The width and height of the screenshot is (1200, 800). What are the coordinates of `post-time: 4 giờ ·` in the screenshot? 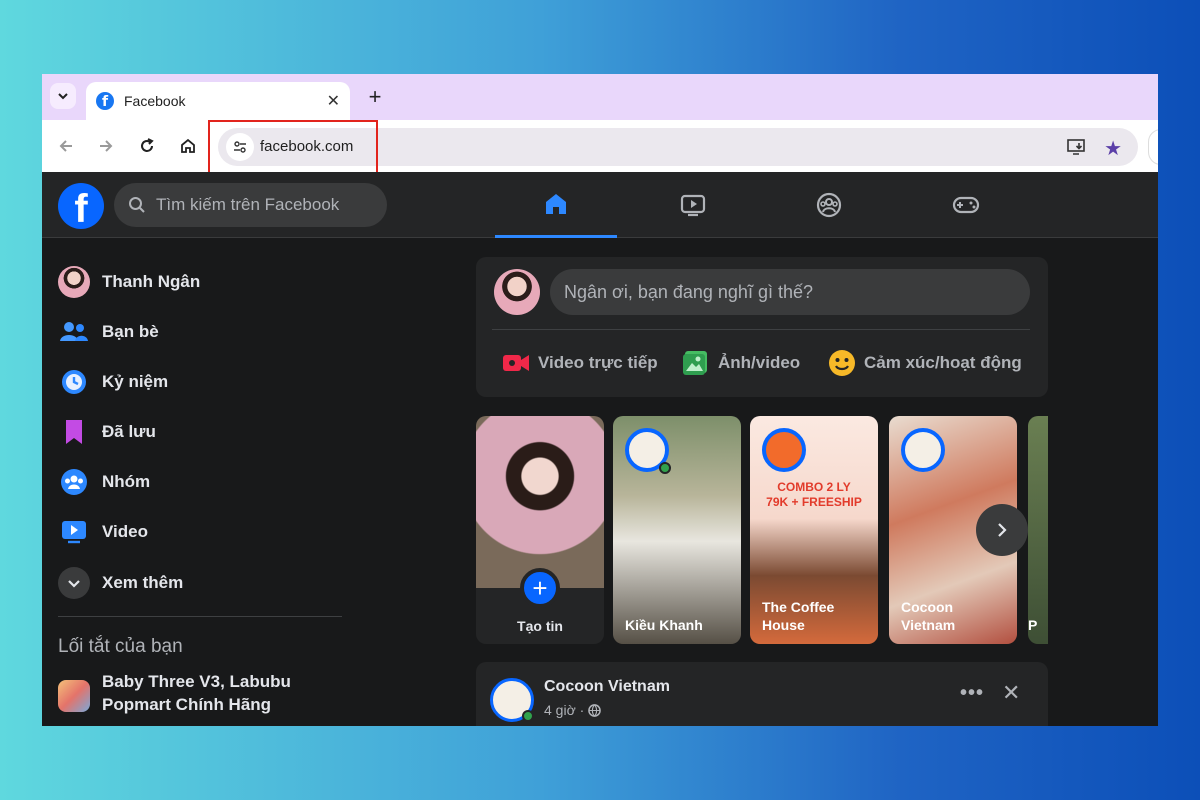 It's located at (564, 710).